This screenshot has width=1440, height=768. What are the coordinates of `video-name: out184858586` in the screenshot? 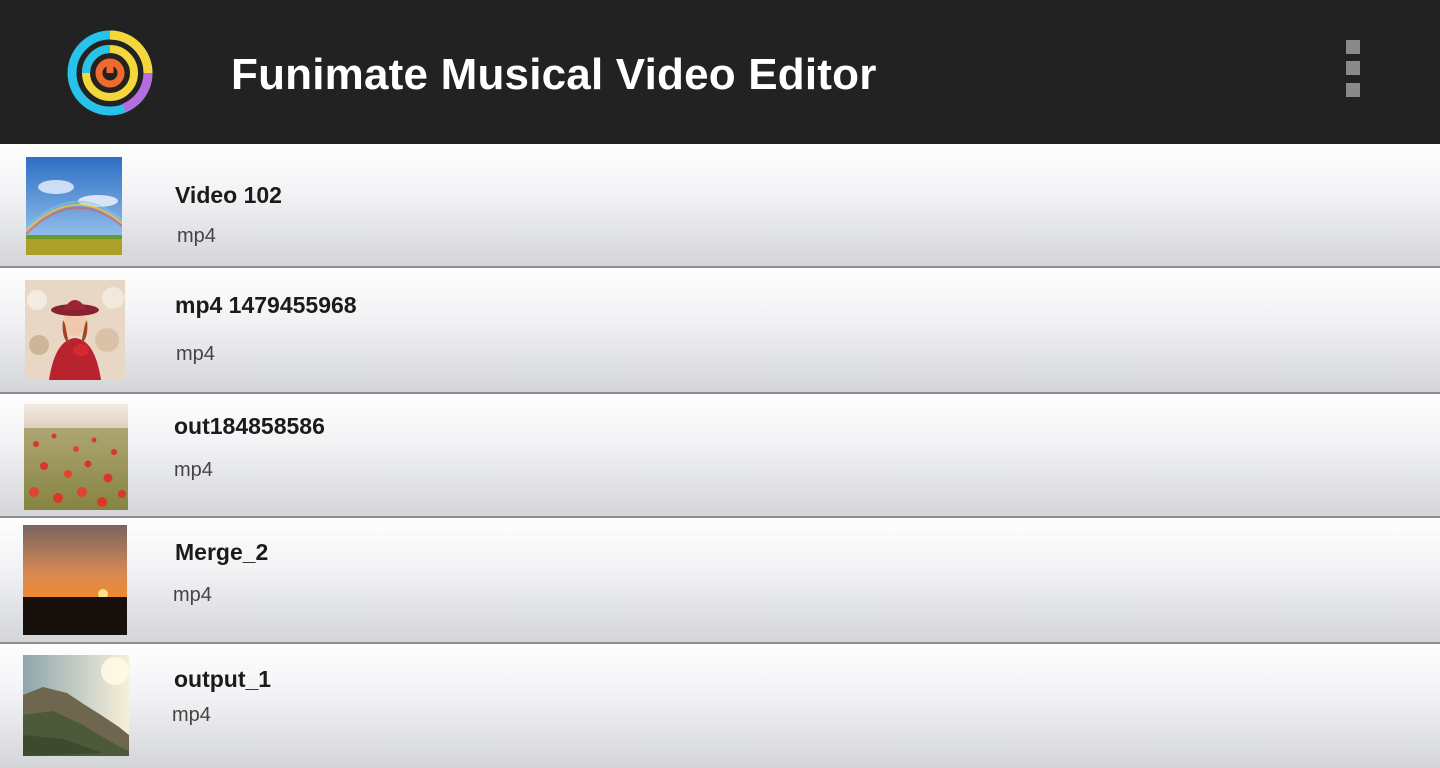 It's located at (249, 426).